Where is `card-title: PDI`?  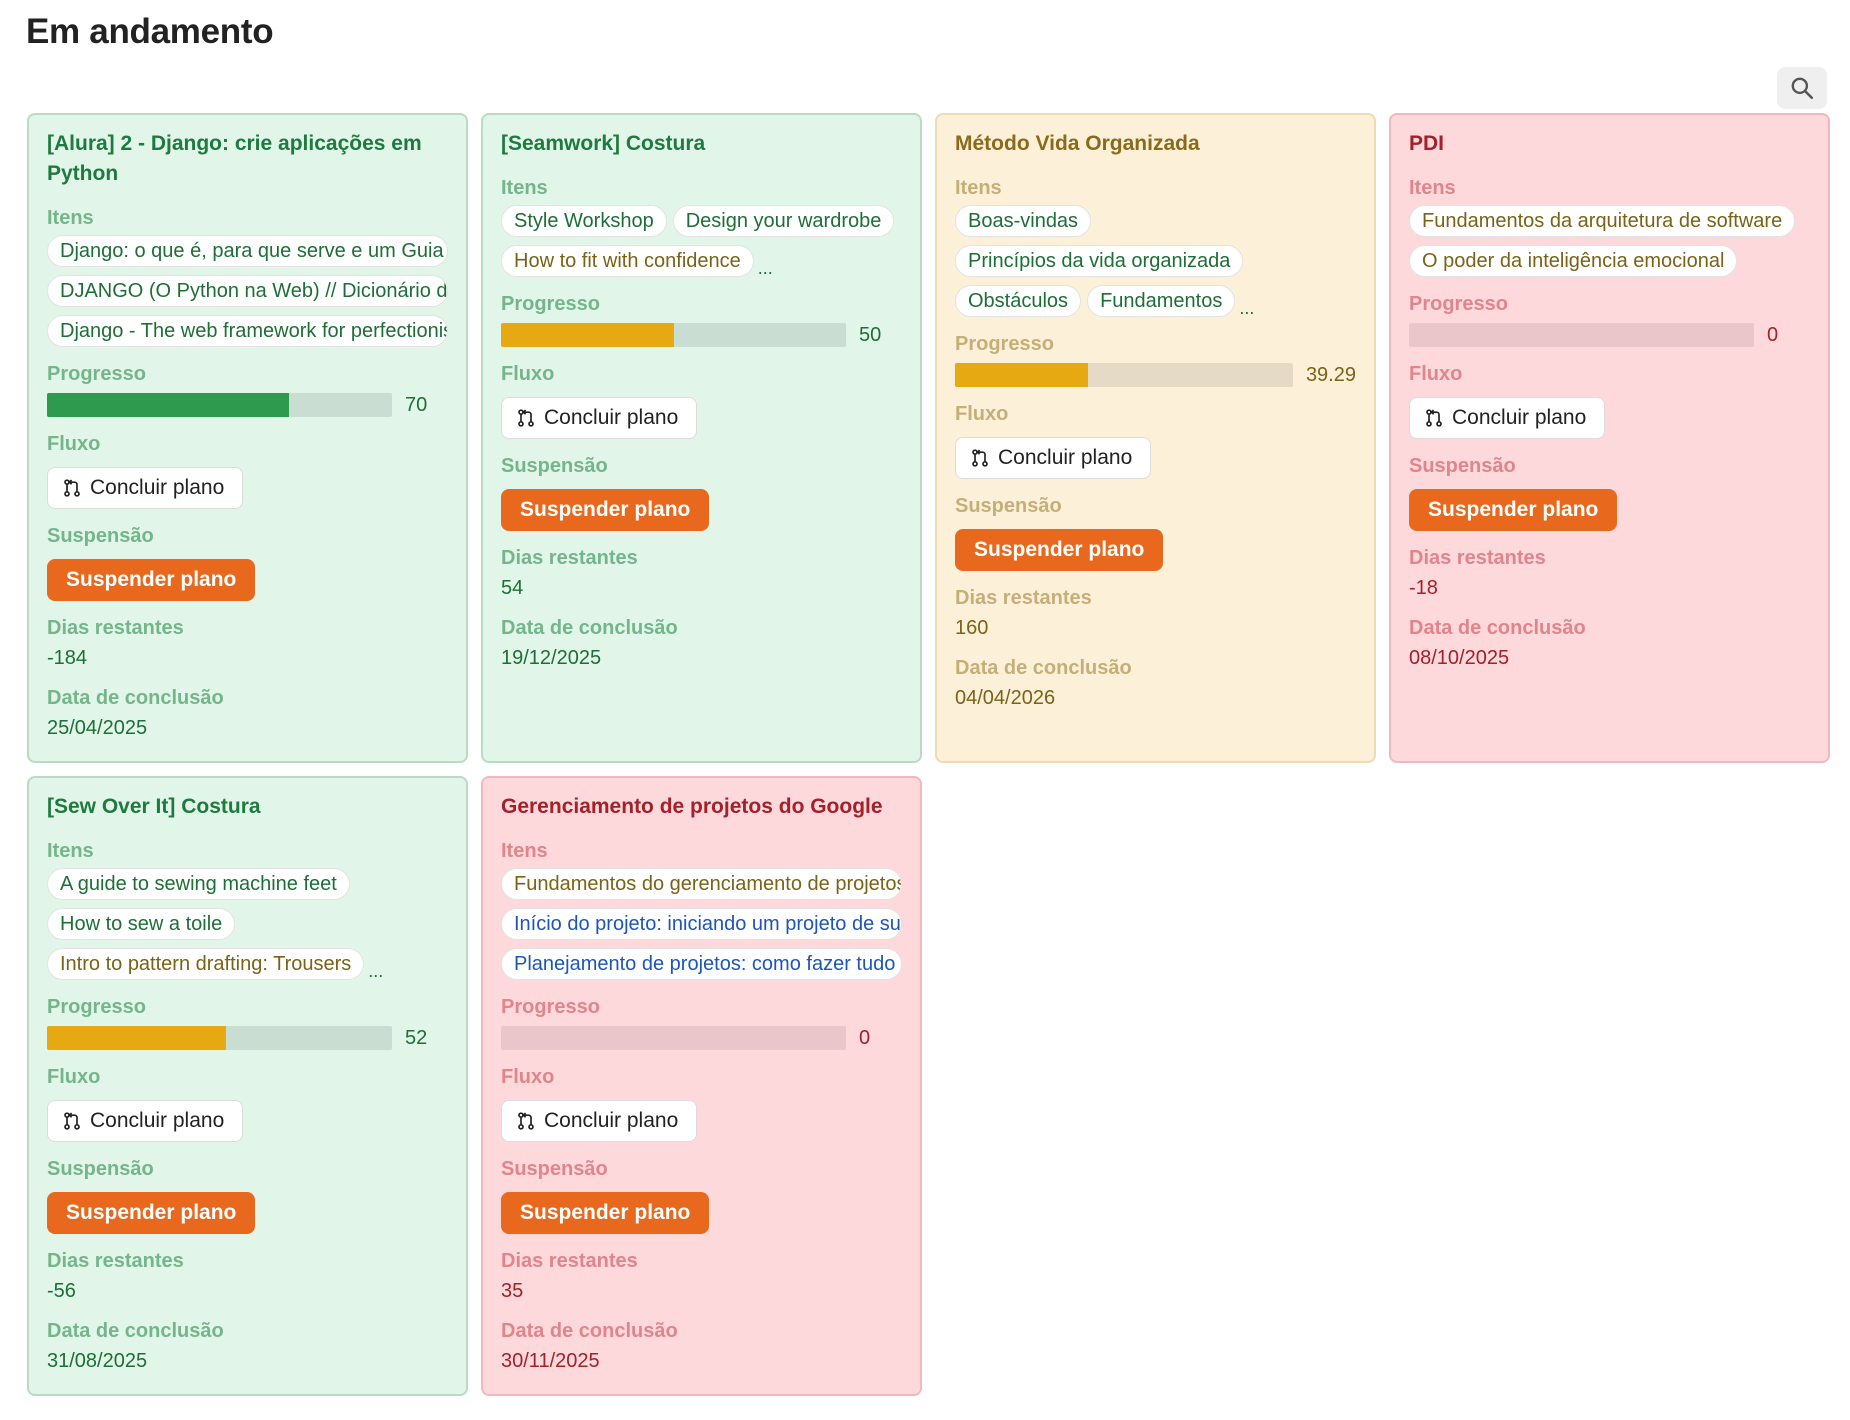 card-title: PDI is located at coordinates (1609, 144).